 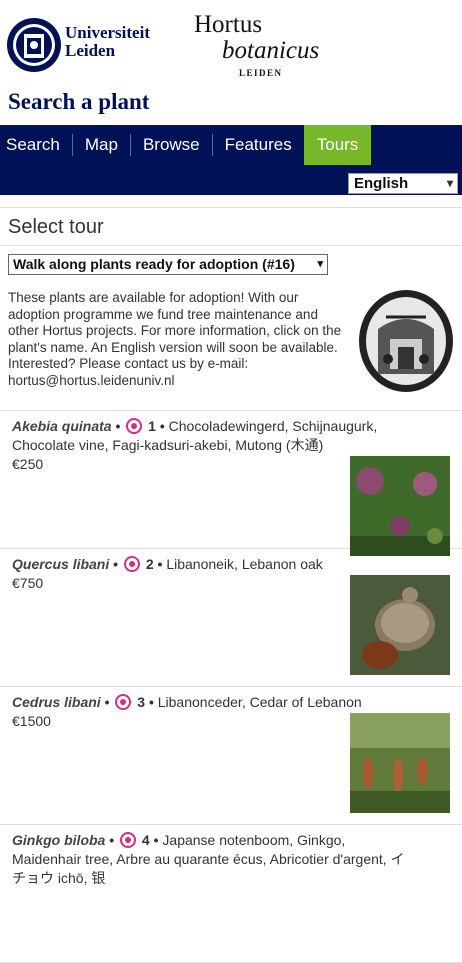 What do you see at coordinates (271, 50) in the screenshot?
I see `hortus-line2: botanicus` at bounding box center [271, 50].